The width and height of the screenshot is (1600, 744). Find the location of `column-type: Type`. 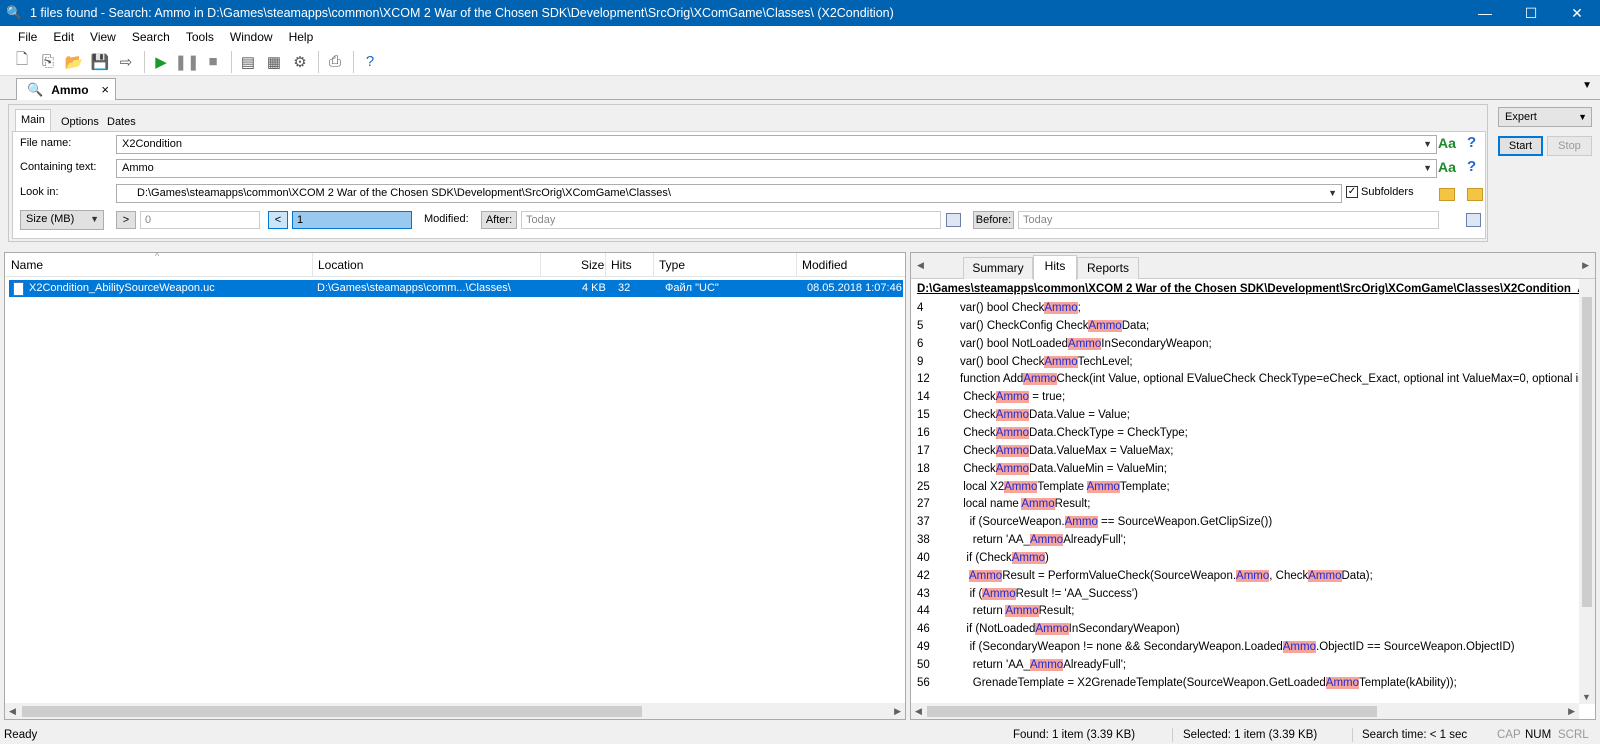

column-type: Type is located at coordinates (672, 265).